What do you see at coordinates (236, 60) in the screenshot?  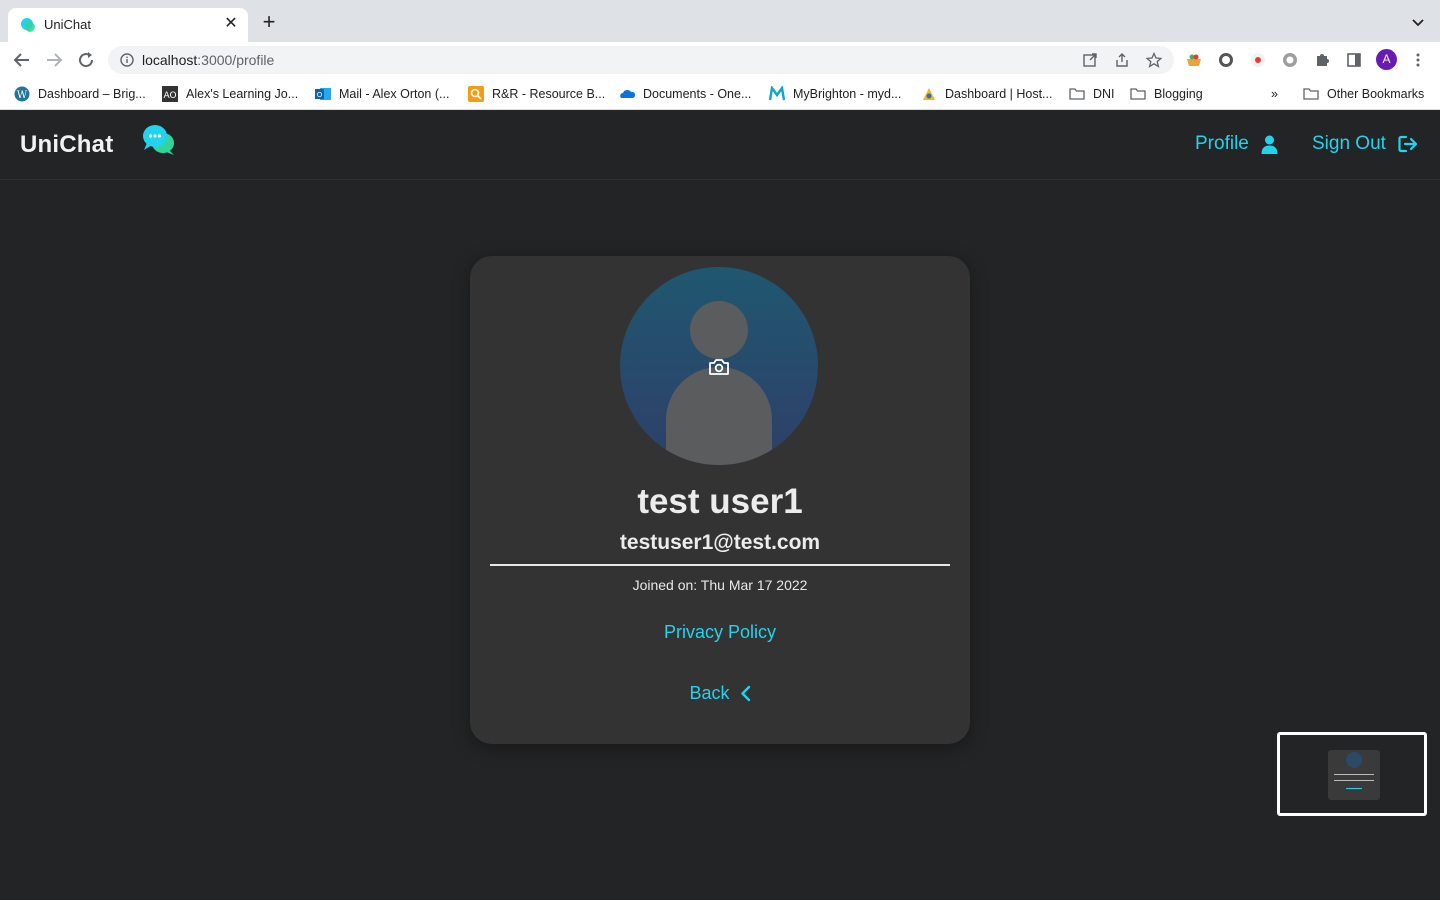 I see `url-path: :3000/profile` at bounding box center [236, 60].